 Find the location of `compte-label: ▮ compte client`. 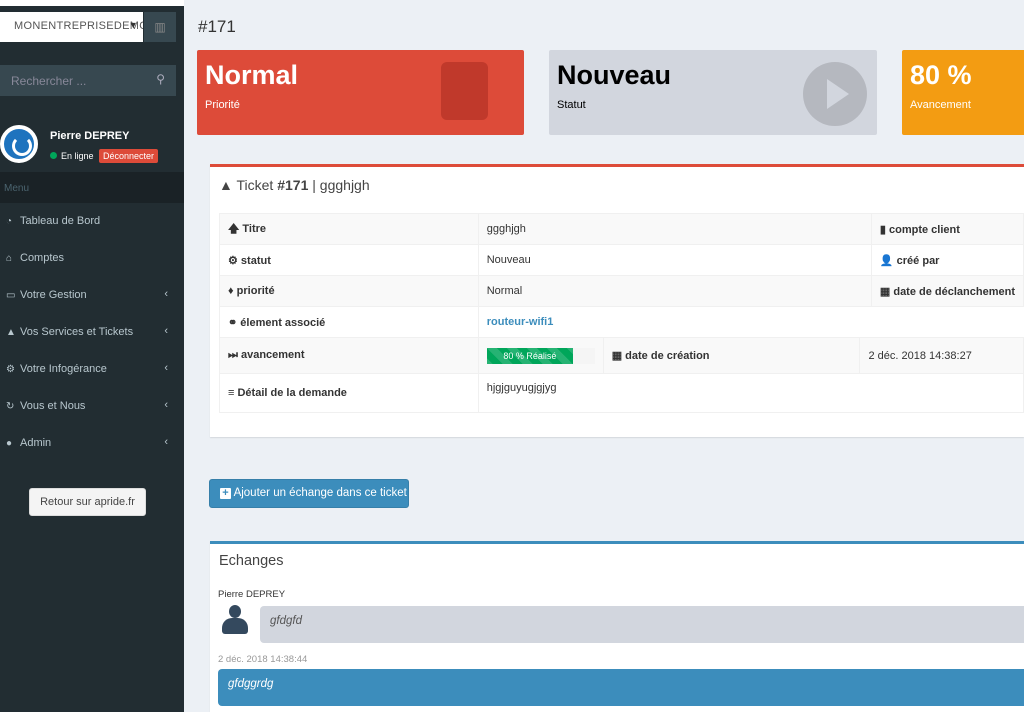

compte-label: ▮ compte client is located at coordinates (947, 229).